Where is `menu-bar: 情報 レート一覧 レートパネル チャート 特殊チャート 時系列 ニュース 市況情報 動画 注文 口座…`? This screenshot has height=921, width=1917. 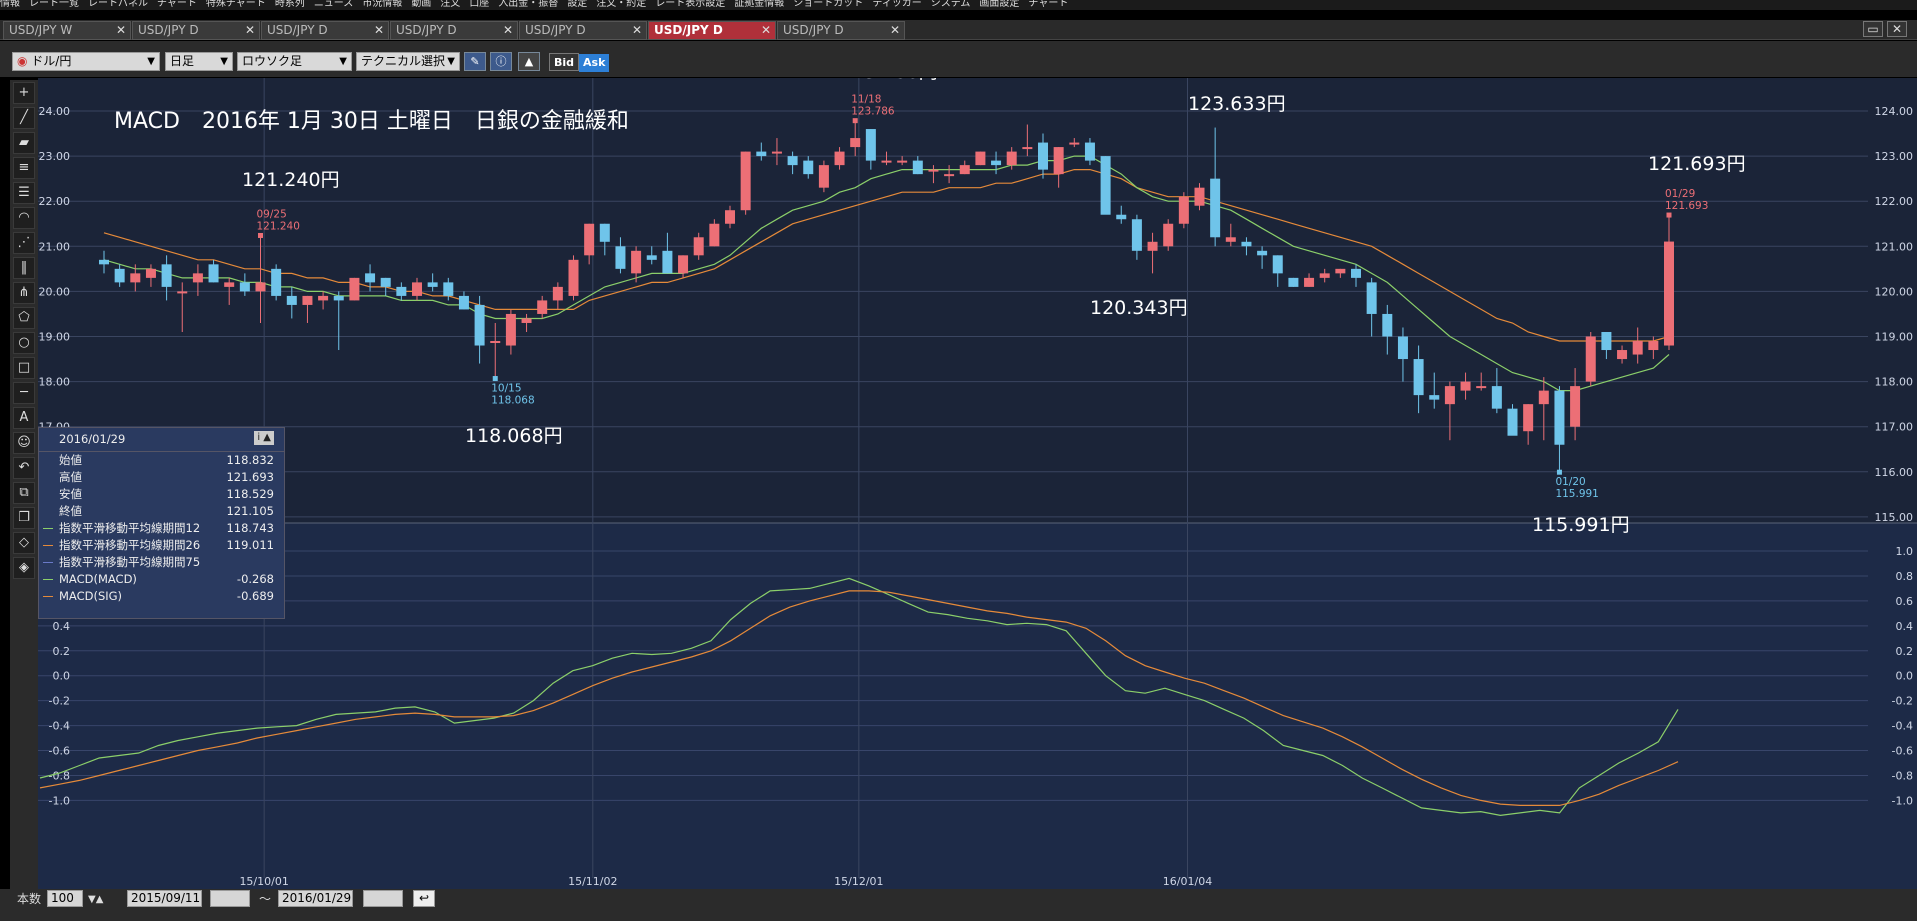
menu-bar: 情報 レート一覧 レートパネル チャート 特殊チャート 時系列 ニュース 市況情報 動画 注文 口座… is located at coordinates (958, 5).